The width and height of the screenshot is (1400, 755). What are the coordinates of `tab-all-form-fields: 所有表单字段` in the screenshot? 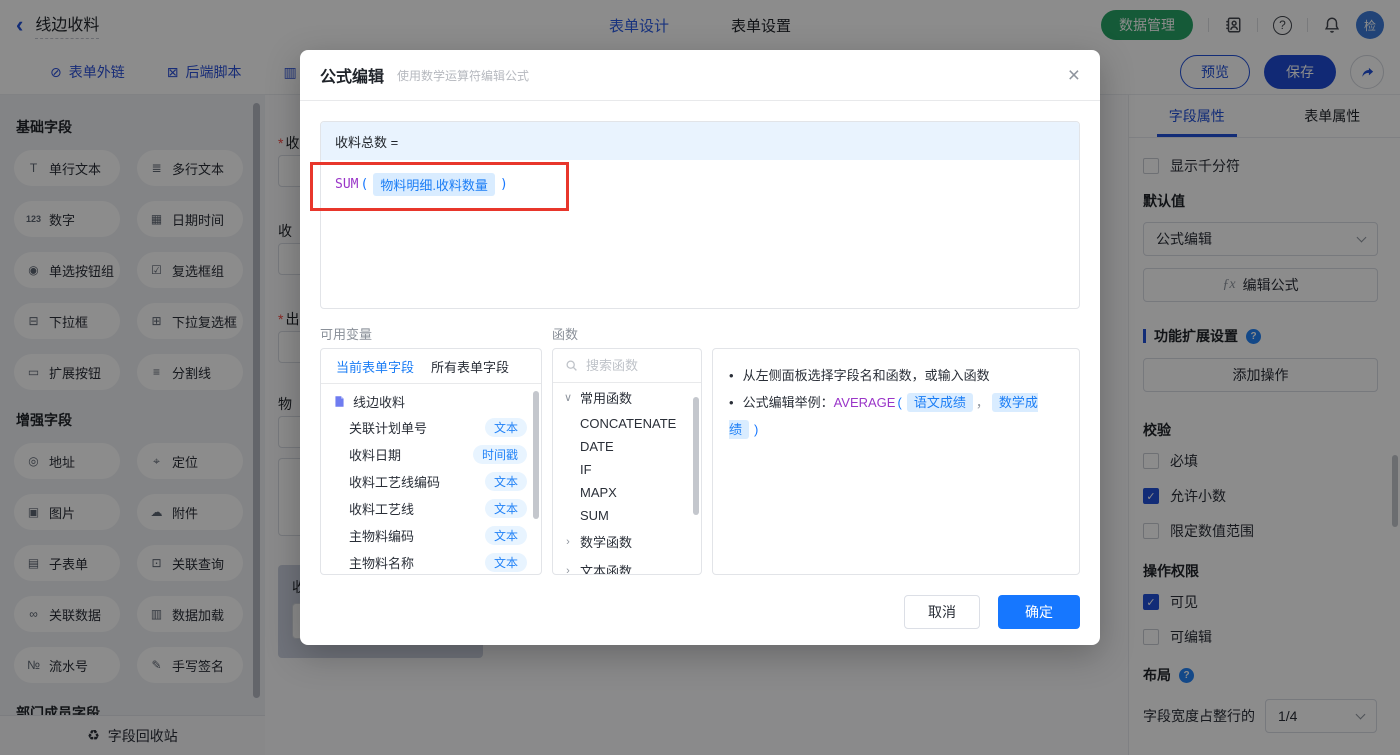 It's located at (470, 366).